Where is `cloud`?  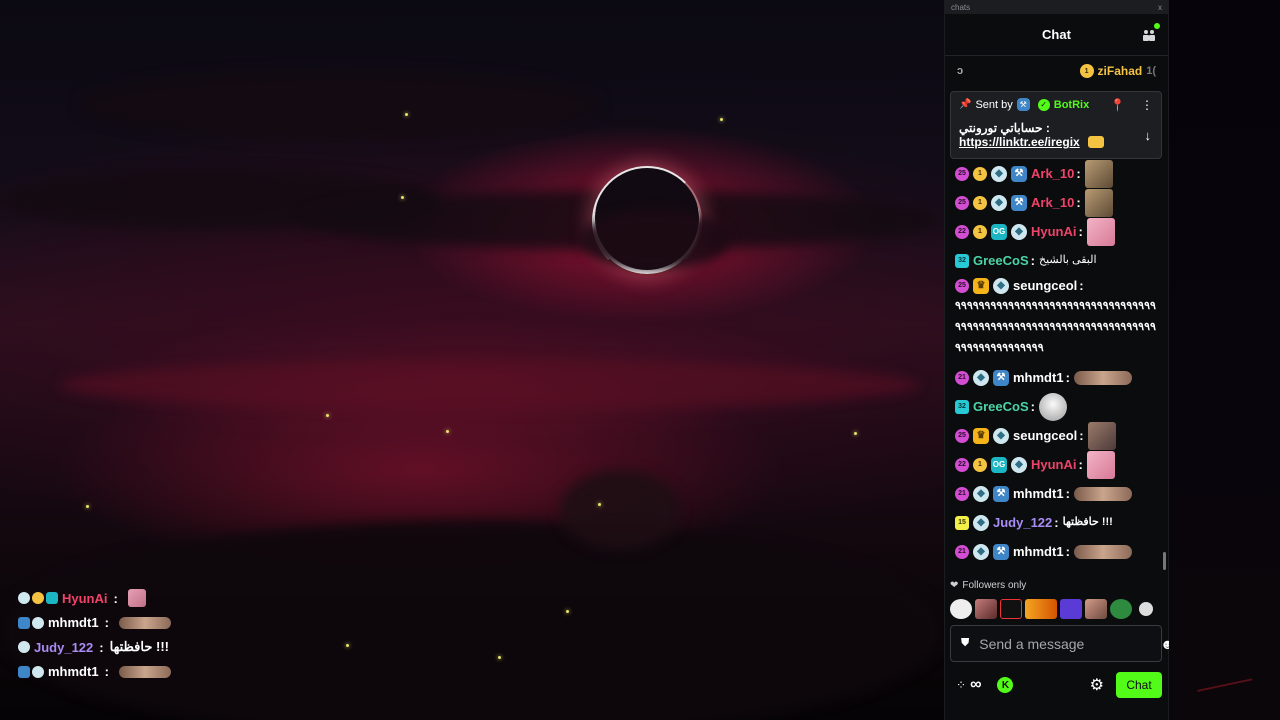
cloud is located at coordinates (340, 105).